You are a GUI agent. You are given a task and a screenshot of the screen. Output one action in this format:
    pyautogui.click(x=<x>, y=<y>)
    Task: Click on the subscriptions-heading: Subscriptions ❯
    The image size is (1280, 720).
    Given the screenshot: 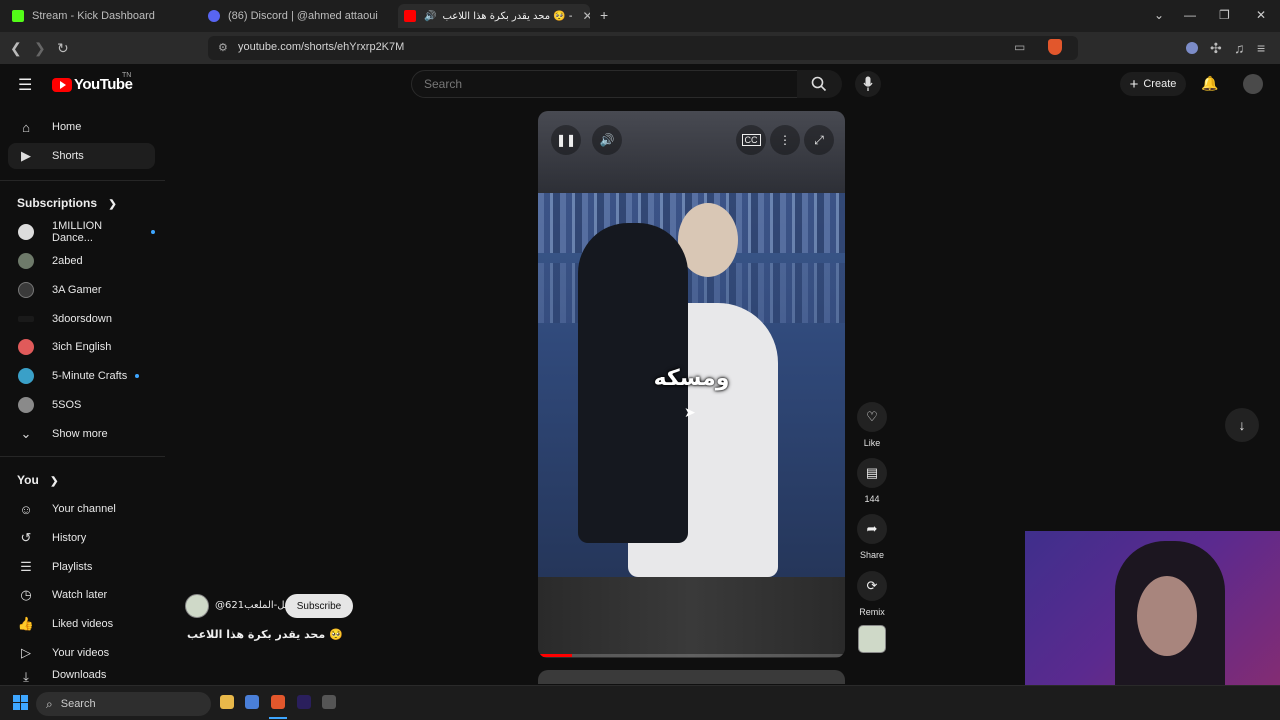 What is the action you would take?
    pyautogui.click(x=67, y=203)
    